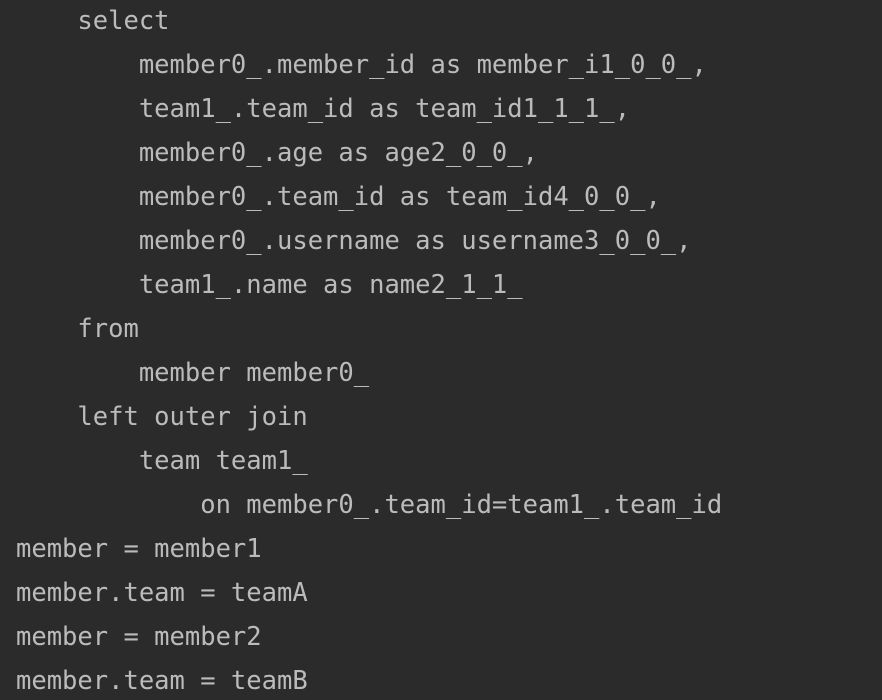 The width and height of the screenshot is (882, 700). Describe the element at coordinates (139, 549) in the screenshot. I see `console-line: member = member1` at that location.